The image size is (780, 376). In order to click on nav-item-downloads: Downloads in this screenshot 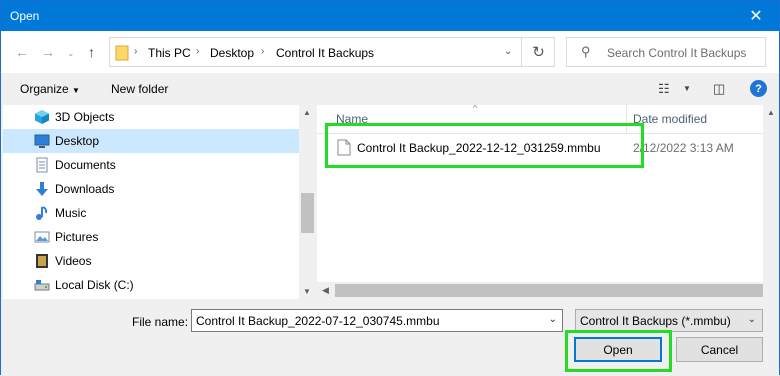, I will do `click(151, 189)`.